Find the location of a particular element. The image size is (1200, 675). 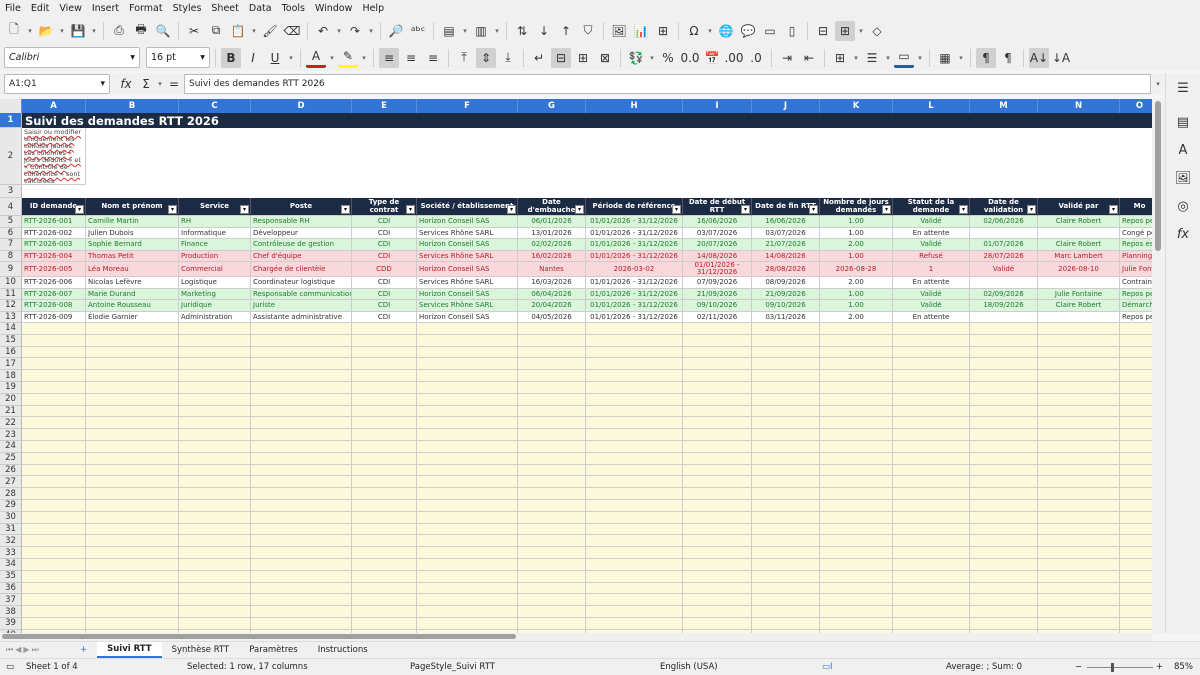

table-cell: Services Rhône SARL is located at coordinates (467, 233).